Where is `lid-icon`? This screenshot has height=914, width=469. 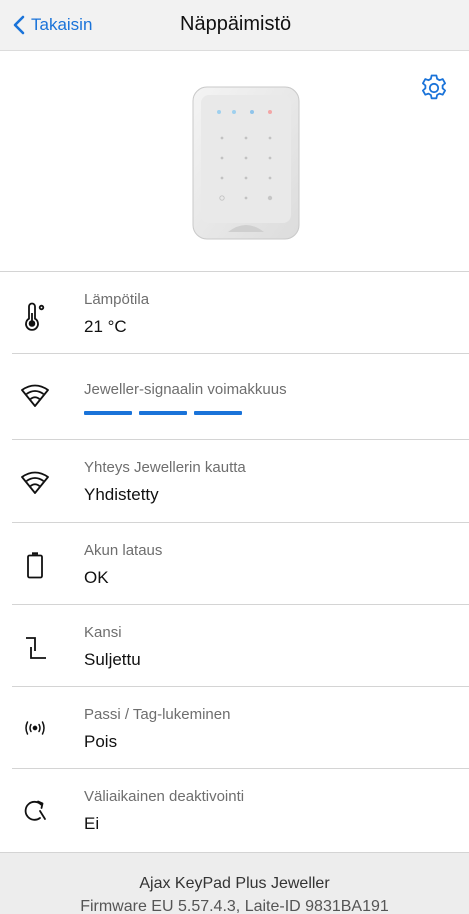 lid-icon is located at coordinates (36, 648).